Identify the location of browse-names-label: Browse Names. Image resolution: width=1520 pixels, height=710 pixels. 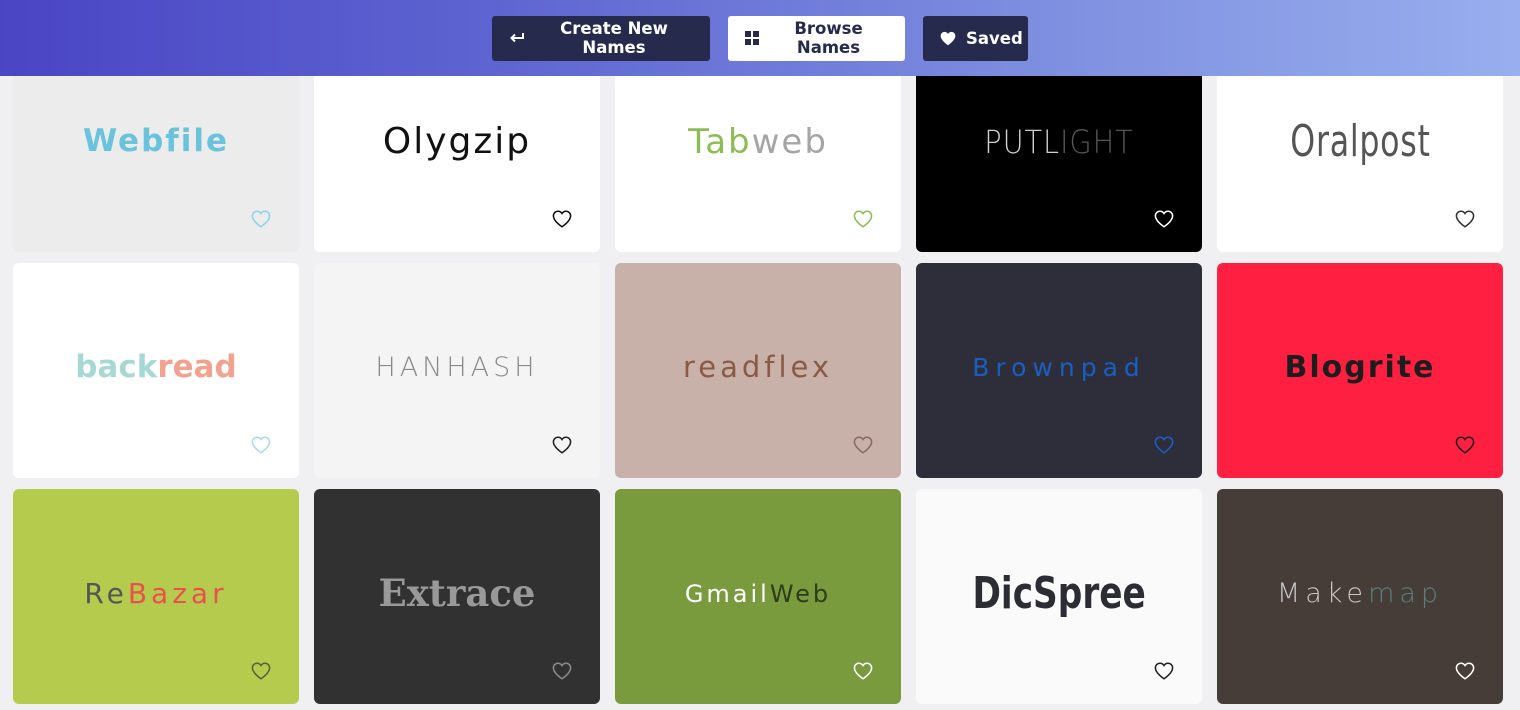
(828, 38).